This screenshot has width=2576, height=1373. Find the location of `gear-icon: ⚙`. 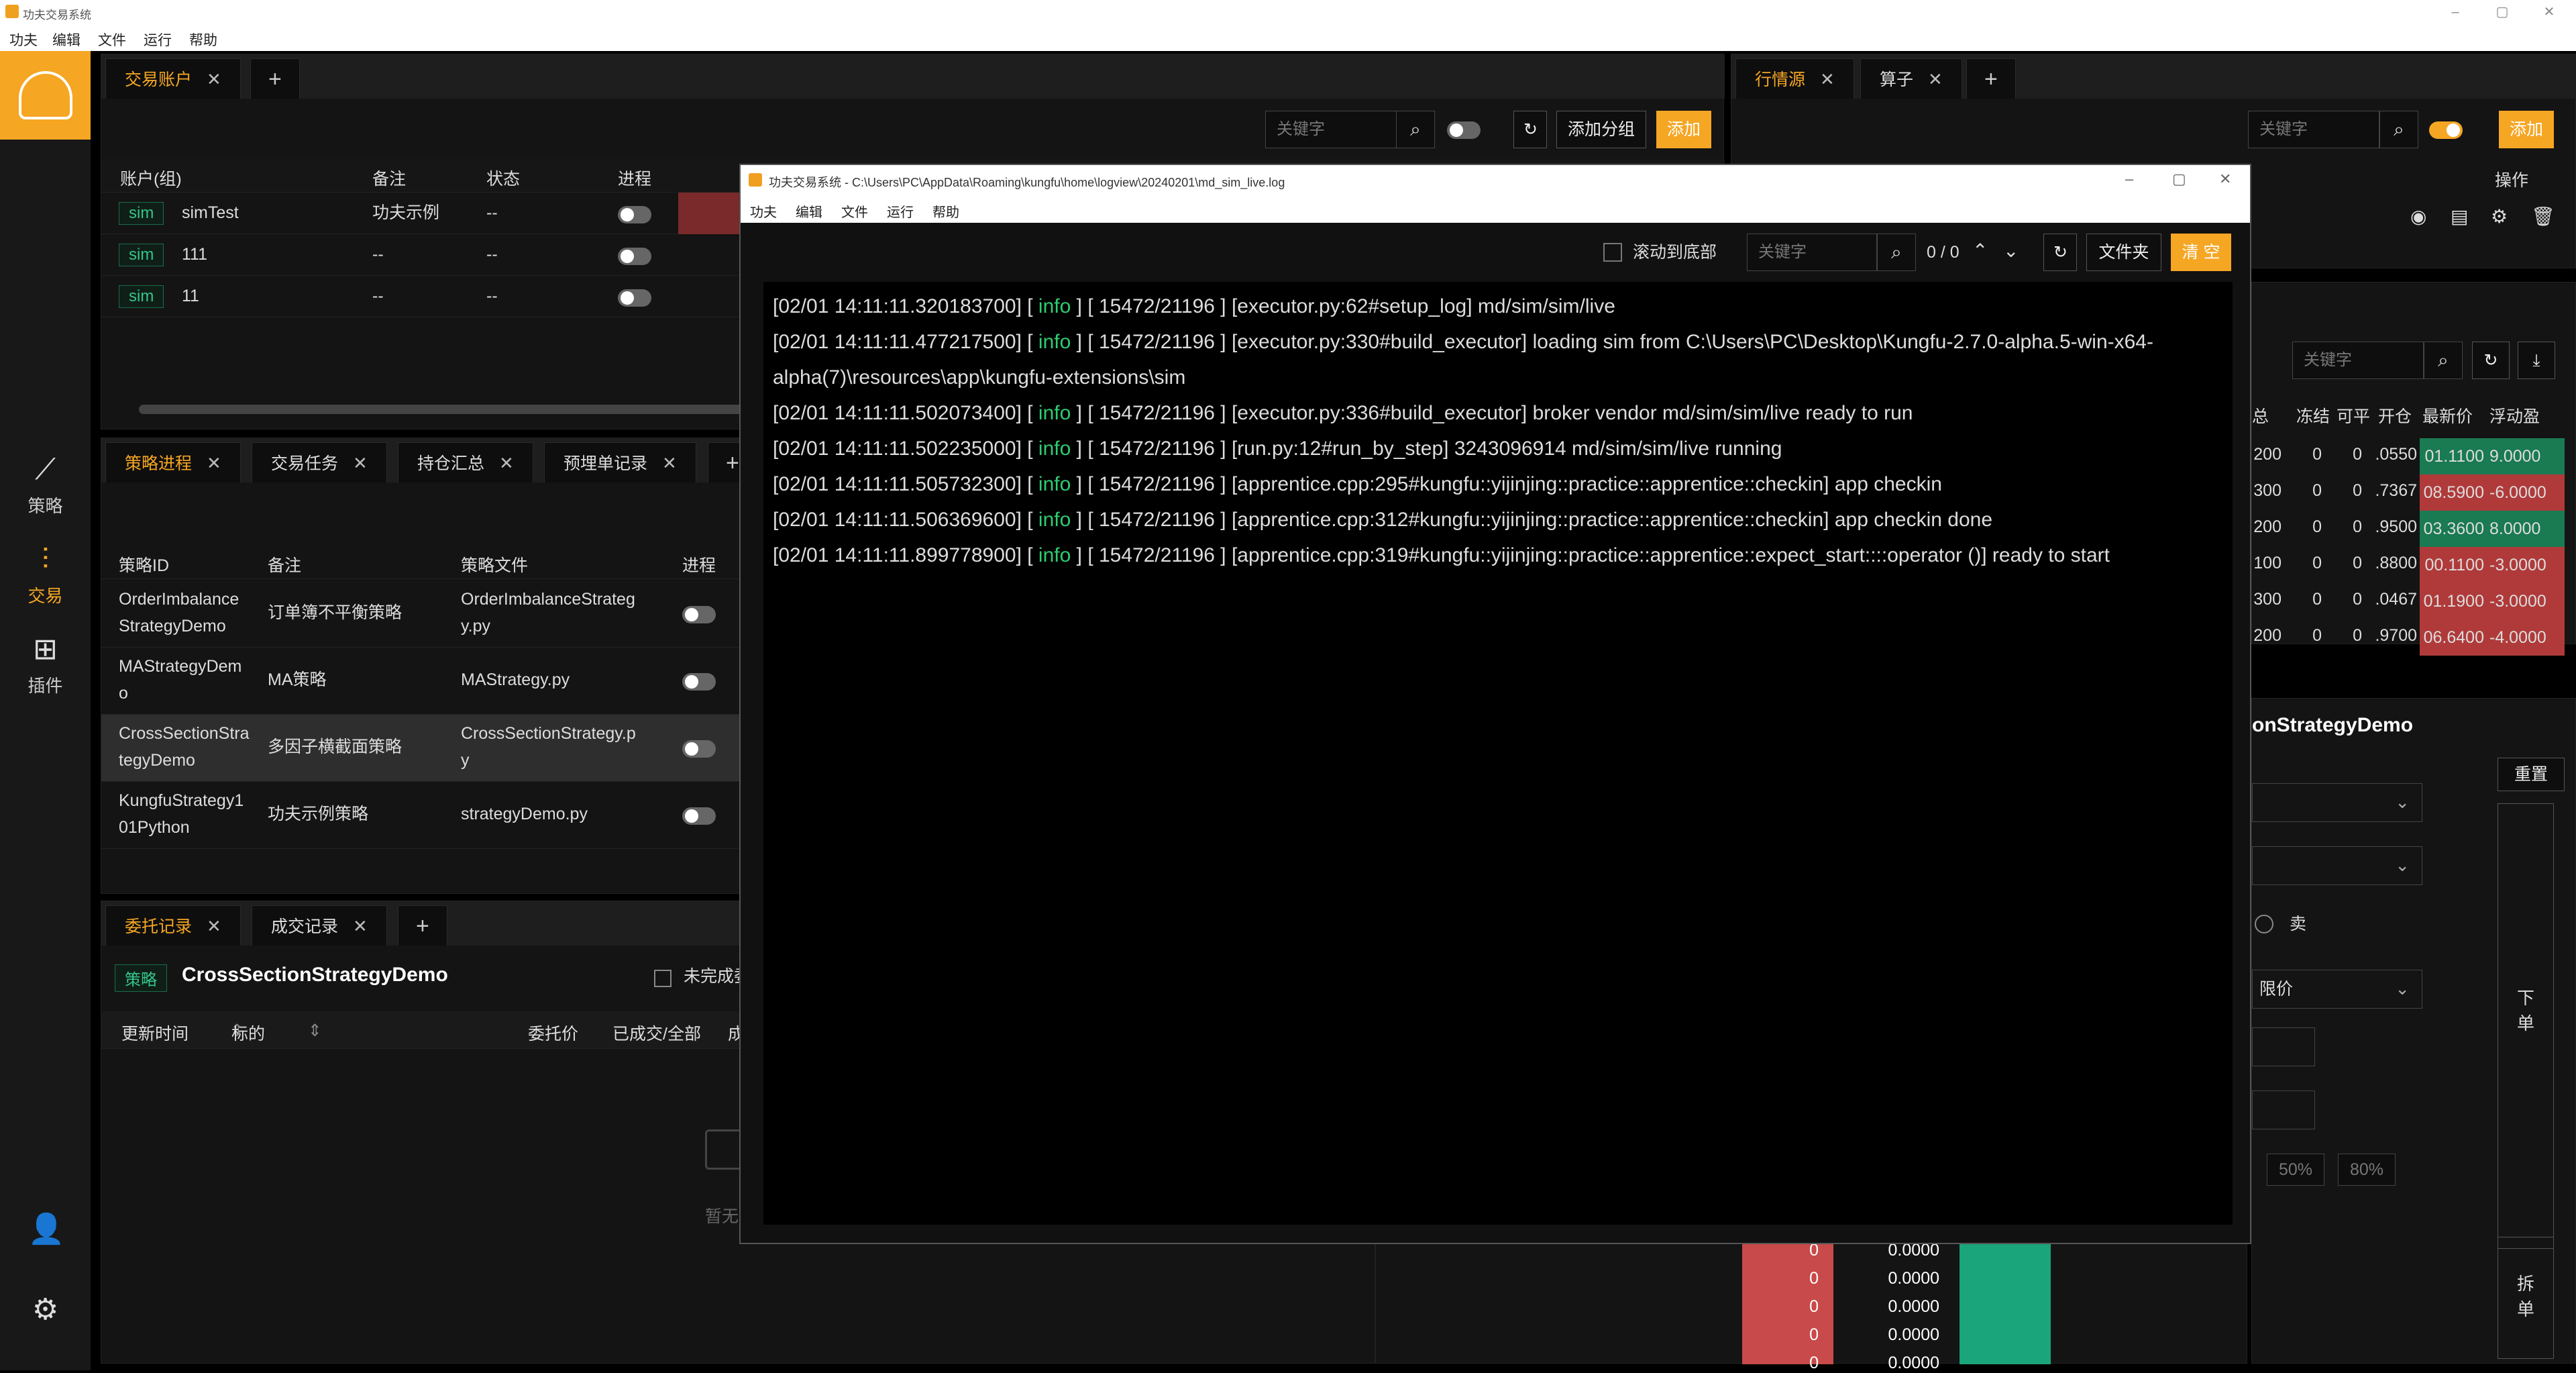

gear-icon: ⚙ is located at coordinates (2499, 216).